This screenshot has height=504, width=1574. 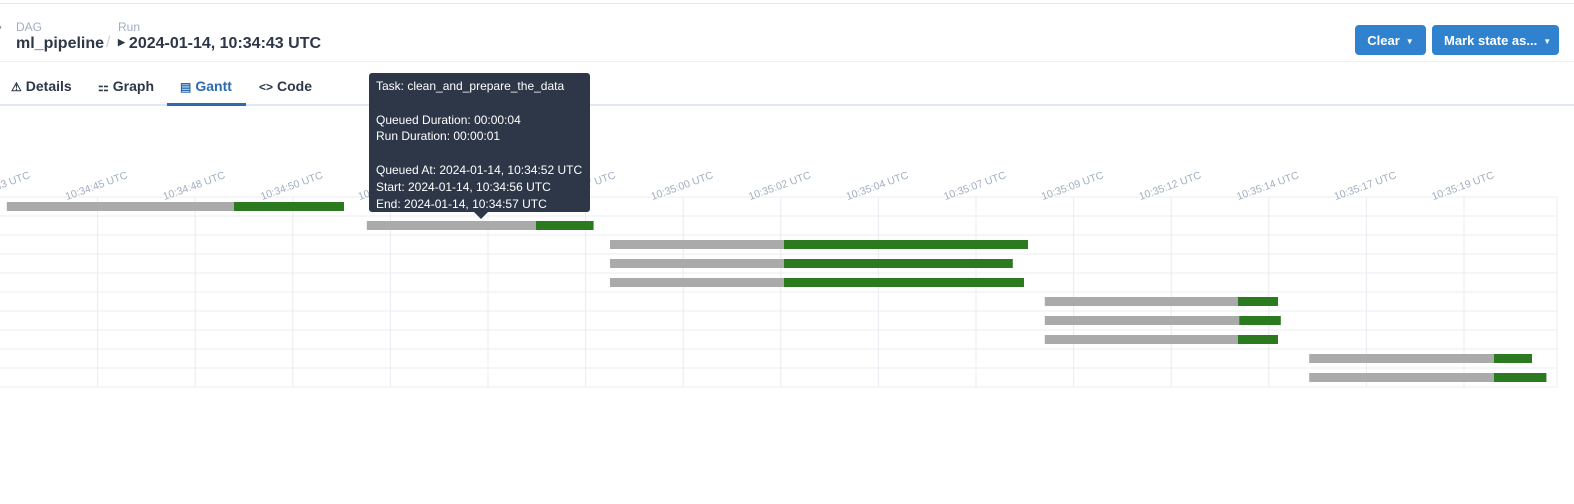 What do you see at coordinates (1073, 186) in the screenshot?
I see `gantt-tick-label: 10:35:09 UTC` at bounding box center [1073, 186].